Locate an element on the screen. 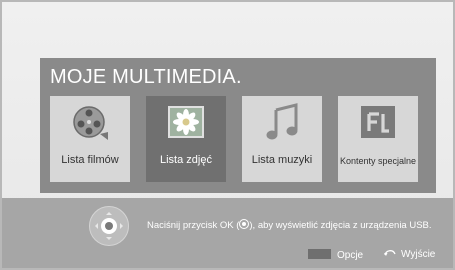  tile-music-list: Lista muzyki is located at coordinates (282, 139).